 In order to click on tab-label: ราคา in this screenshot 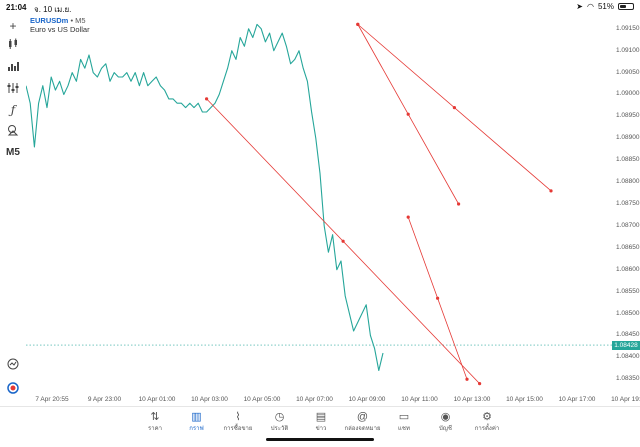, I will do `click(155, 429)`.